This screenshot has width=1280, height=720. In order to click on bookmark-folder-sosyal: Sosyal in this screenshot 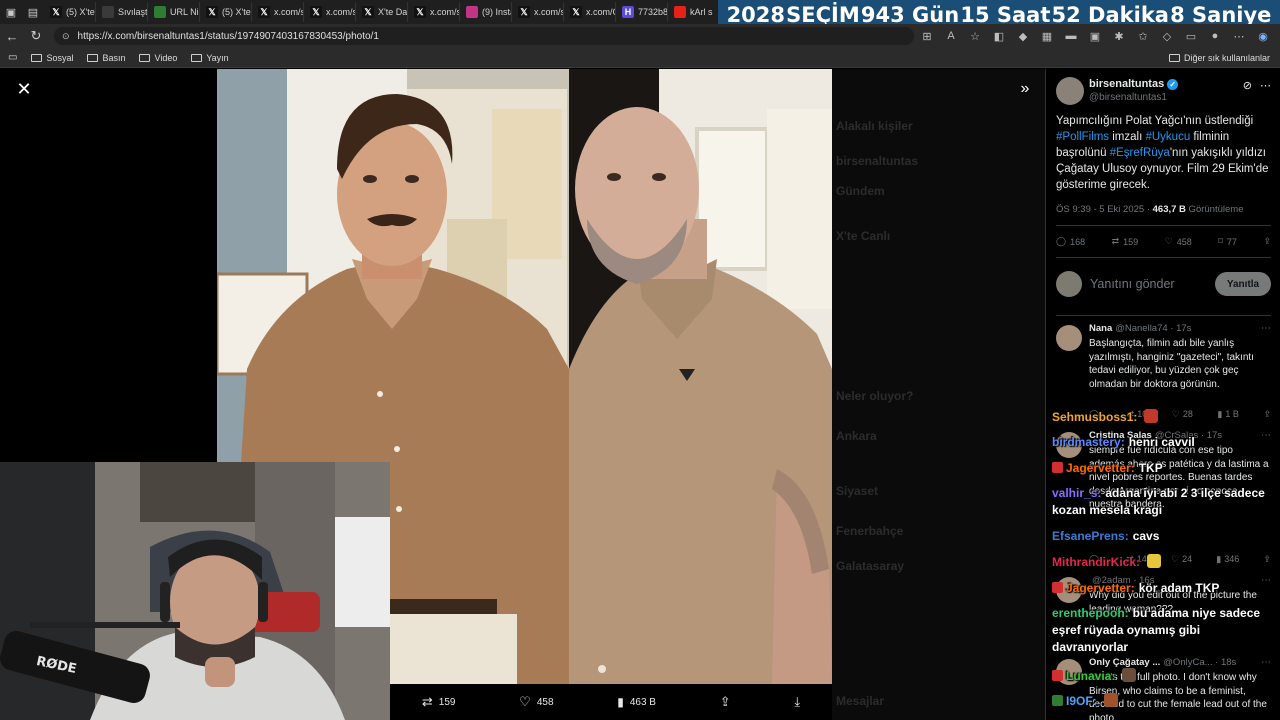, I will do `click(52, 58)`.